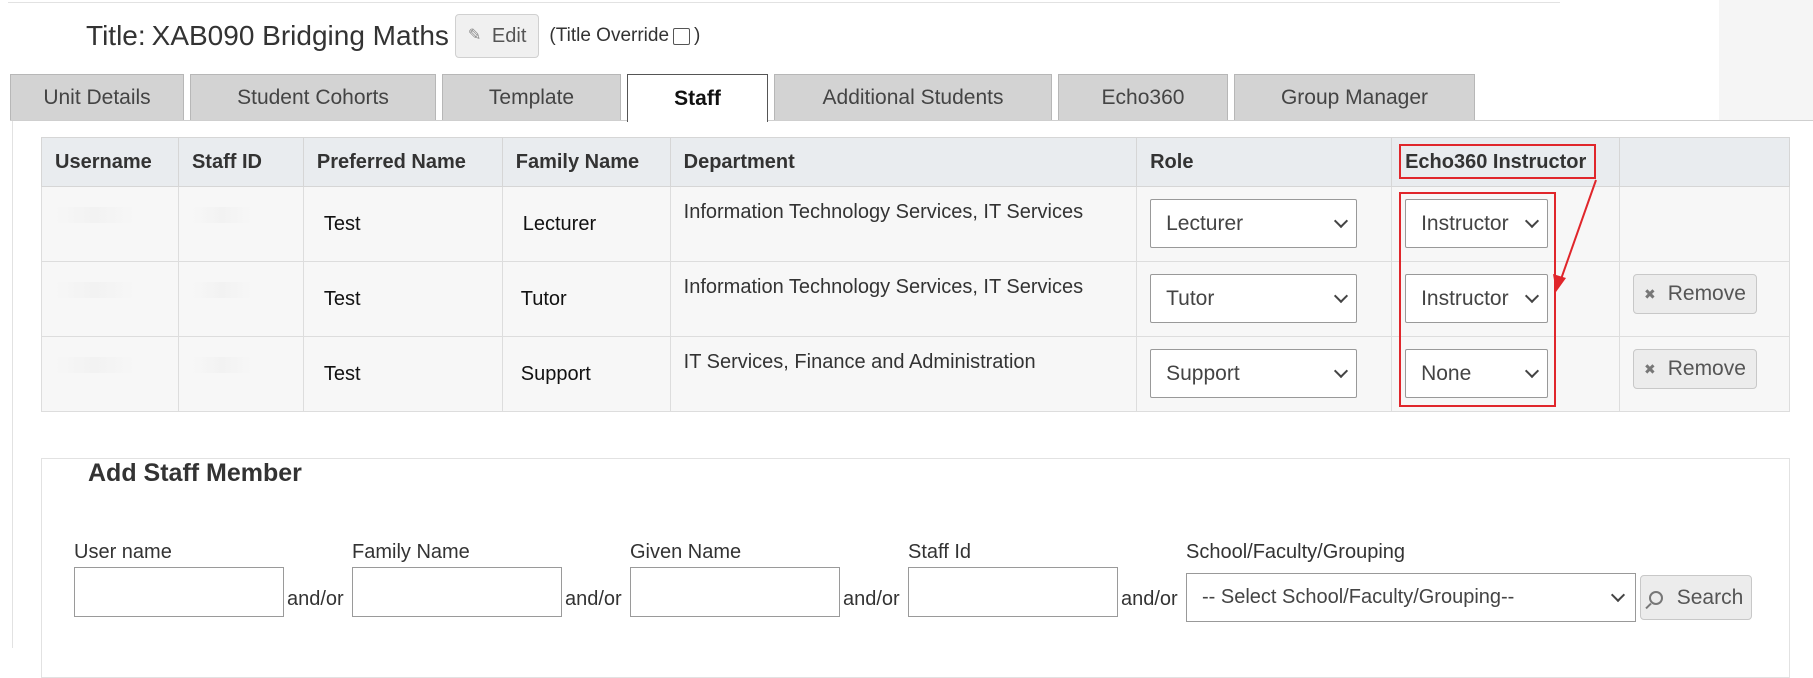 Image resolution: width=1813 pixels, height=678 pixels. I want to click on title-value: XAB090 Bridging Maths, so click(300, 35).